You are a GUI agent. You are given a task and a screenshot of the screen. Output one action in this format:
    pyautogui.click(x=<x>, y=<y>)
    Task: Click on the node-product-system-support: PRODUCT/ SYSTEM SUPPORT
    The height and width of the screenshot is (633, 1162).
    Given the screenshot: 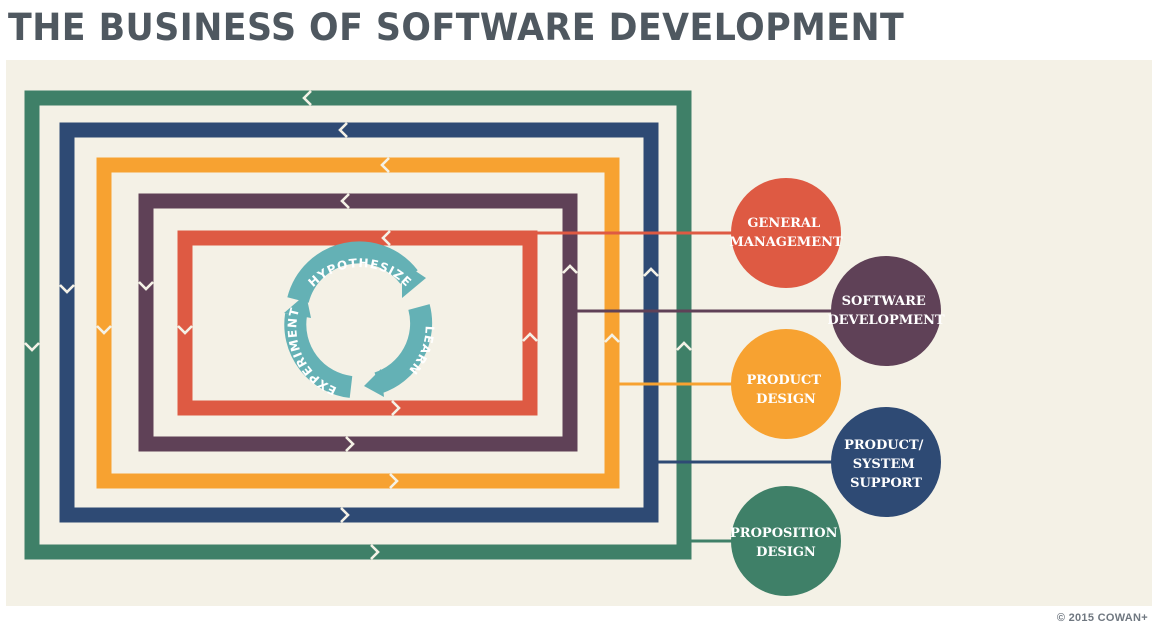 What is the action you would take?
    pyautogui.click(x=886, y=462)
    